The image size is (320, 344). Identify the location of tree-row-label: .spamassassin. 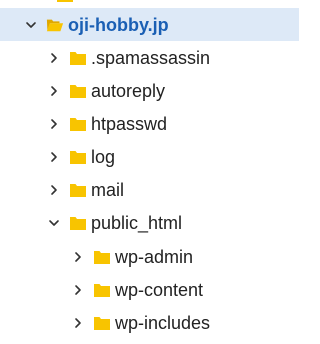
(151, 57).